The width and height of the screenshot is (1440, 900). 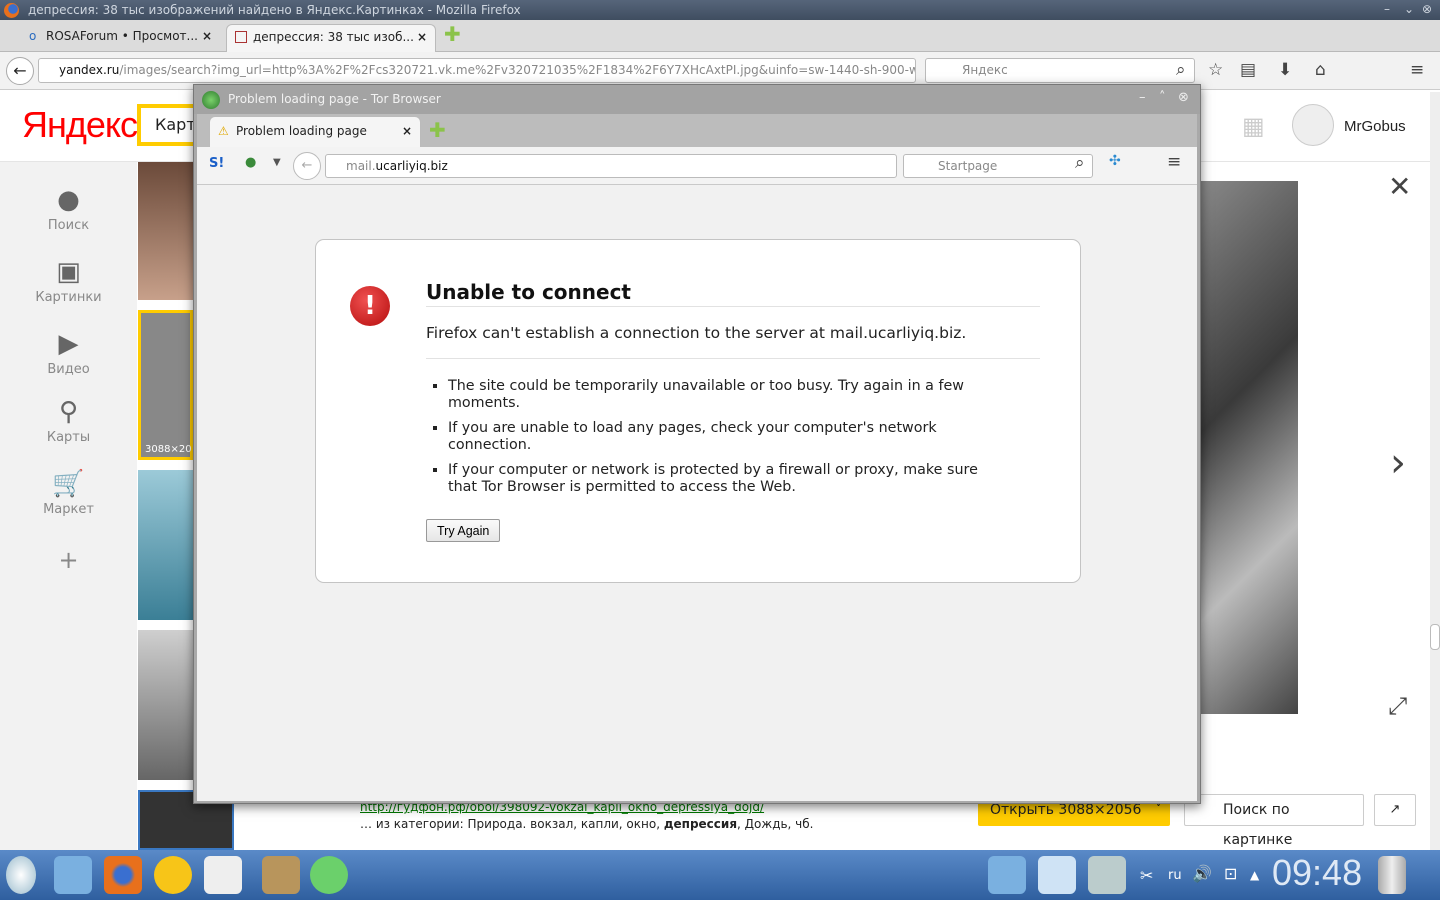 What do you see at coordinates (370, 306) in the screenshot?
I see `error-icon: !` at bounding box center [370, 306].